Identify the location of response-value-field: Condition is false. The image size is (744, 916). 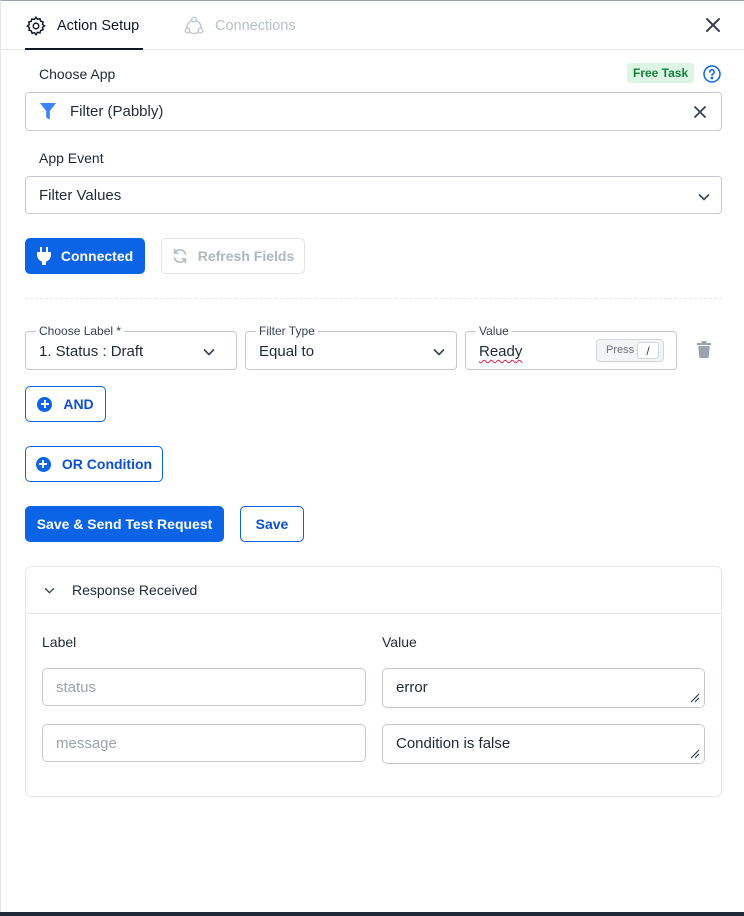
(543, 744).